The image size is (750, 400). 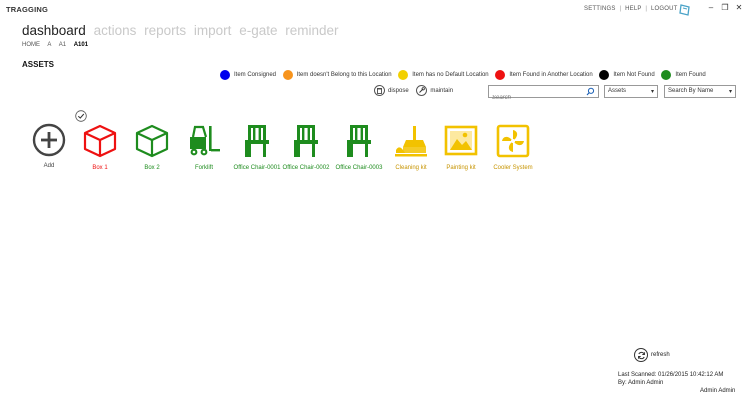 What do you see at coordinates (691, 91) in the screenshot?
I see `search-mode-value: Search By Name` at bounding box center [691, 91].